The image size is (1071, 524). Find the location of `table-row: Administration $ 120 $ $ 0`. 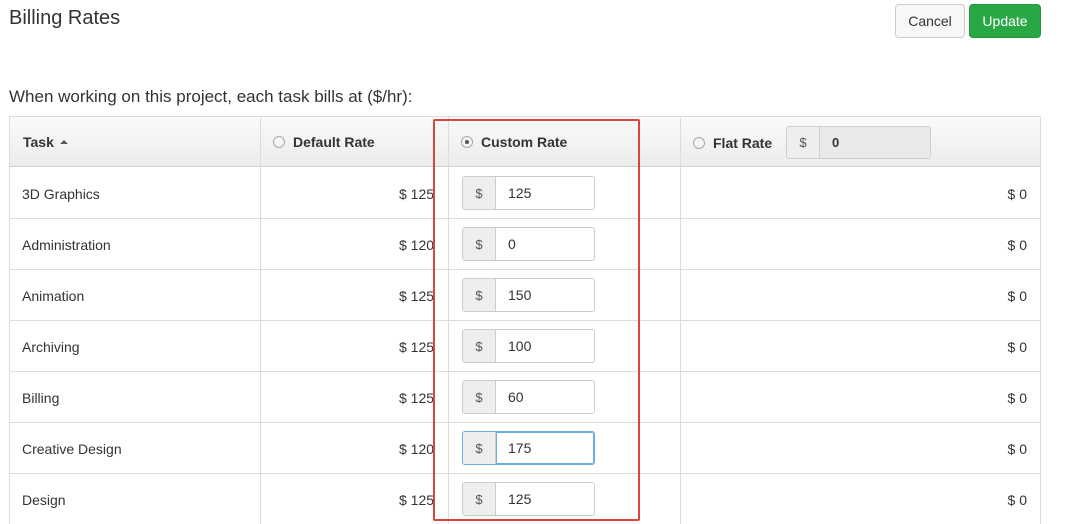

table-row: Administration $ 120 $ $ 0 is located at coordinates (525, 244).